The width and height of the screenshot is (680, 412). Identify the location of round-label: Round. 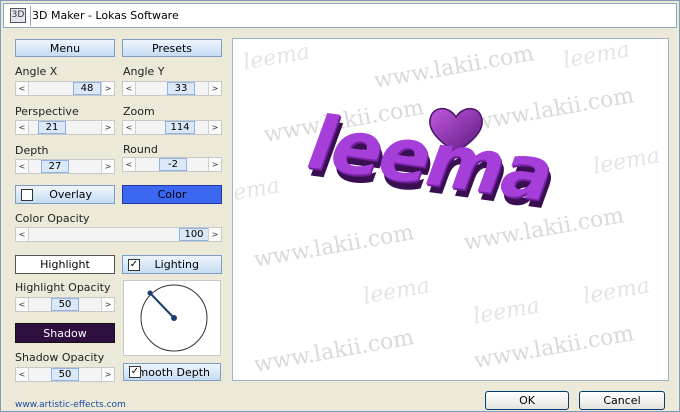
(140, 149).